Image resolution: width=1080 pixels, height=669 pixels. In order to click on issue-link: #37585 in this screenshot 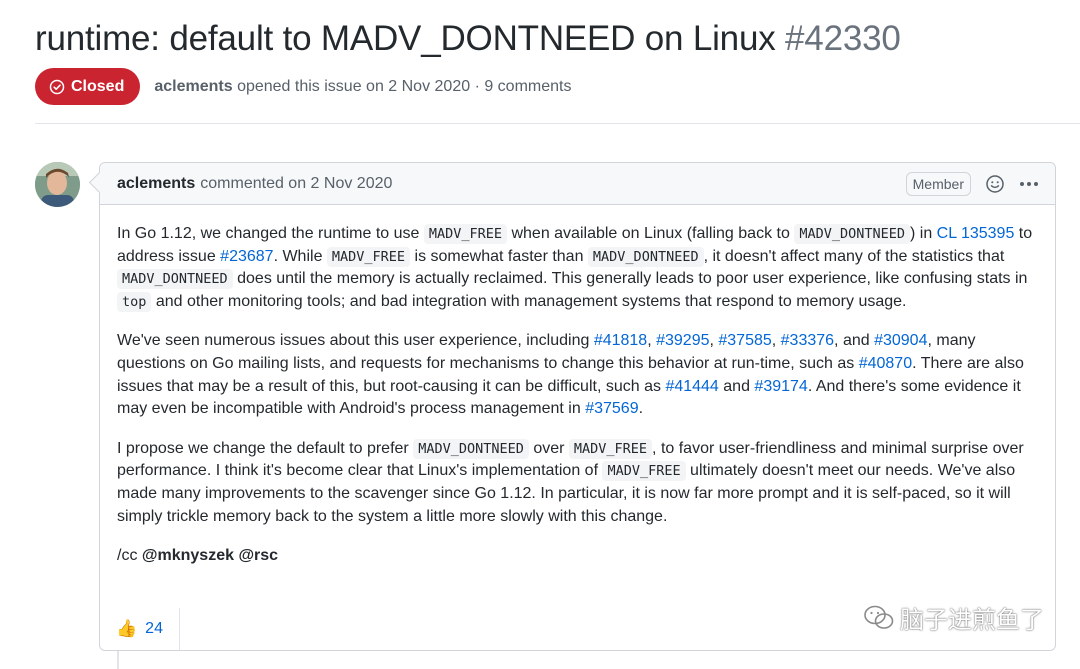, I will do `click(744, 340)`.